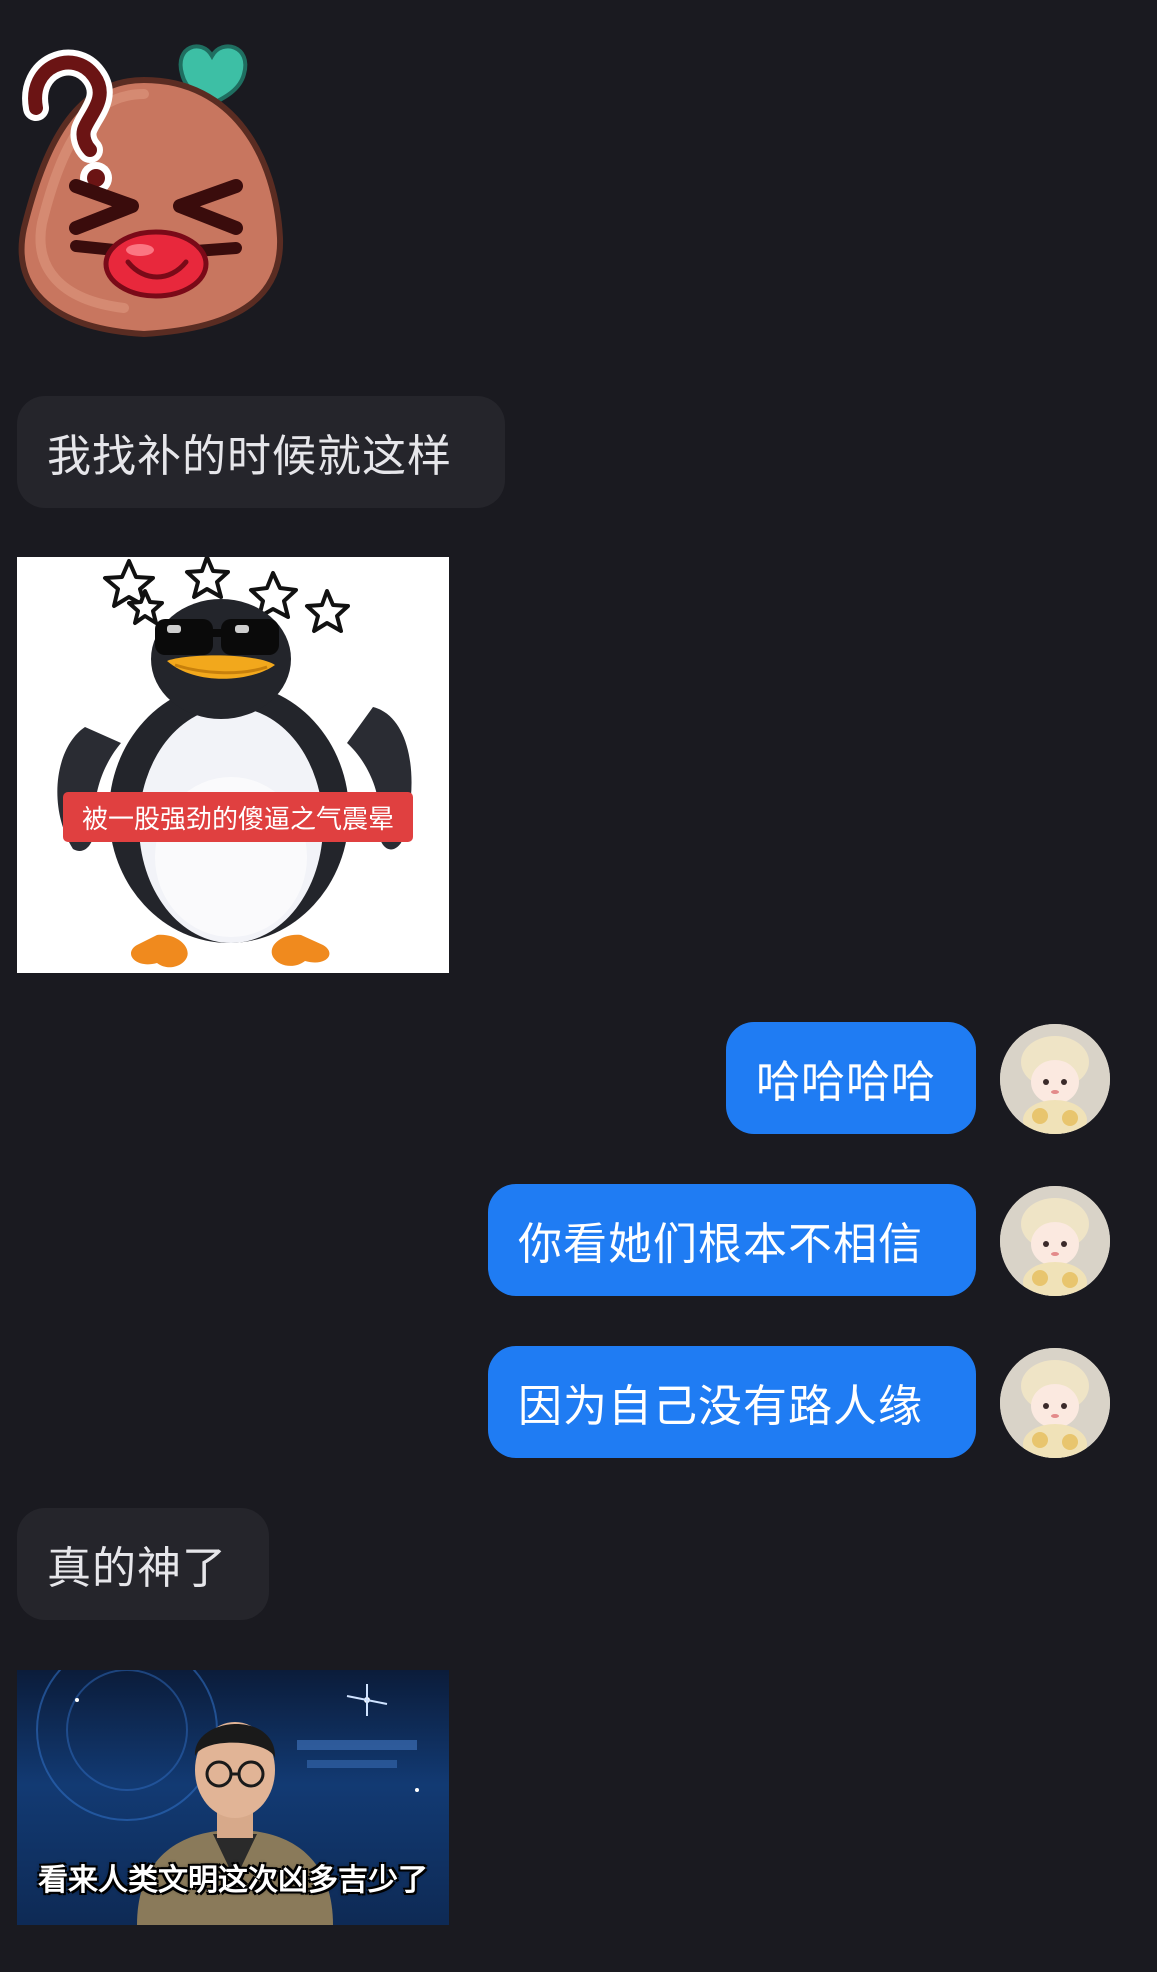 The height and width of the screenshot is (1972, 1157). I want to click on incoming-message-bubble: 真的神了, so click(143, 1564).